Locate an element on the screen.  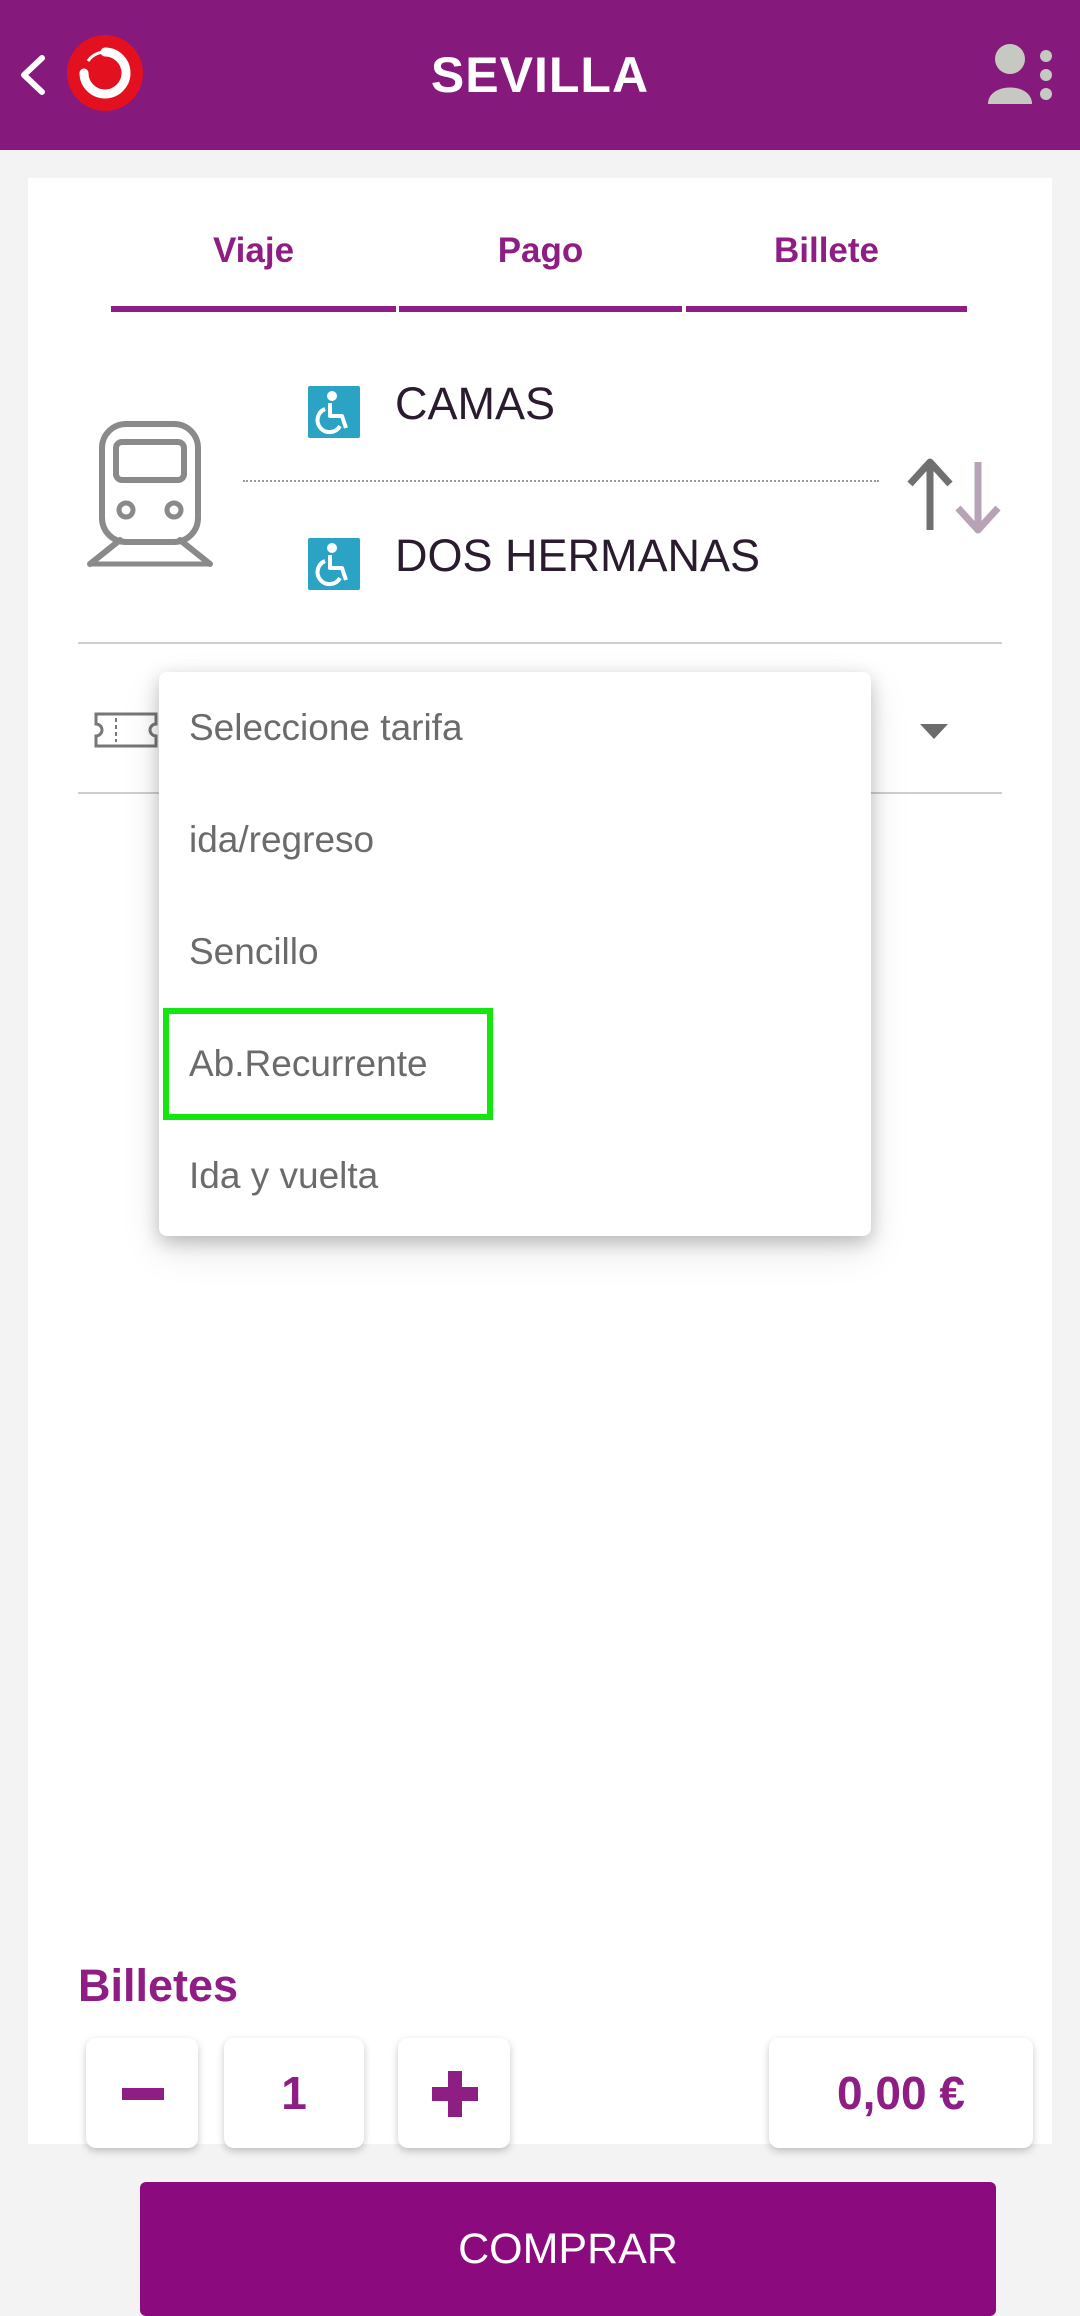
tab-viaje: Viaje is located at coordinates (253, 264).